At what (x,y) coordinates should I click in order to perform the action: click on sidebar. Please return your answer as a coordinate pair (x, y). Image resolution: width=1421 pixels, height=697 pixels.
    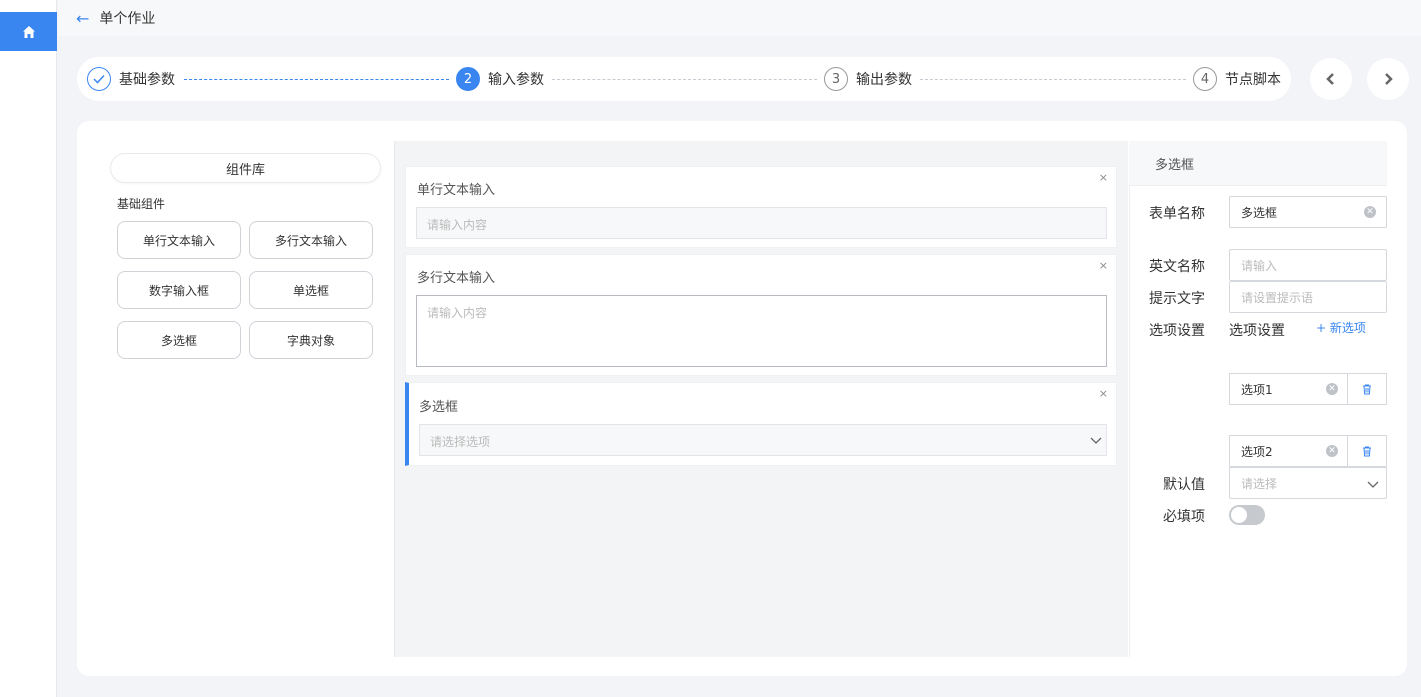
    Looking at the image, I should click on (28, 348).